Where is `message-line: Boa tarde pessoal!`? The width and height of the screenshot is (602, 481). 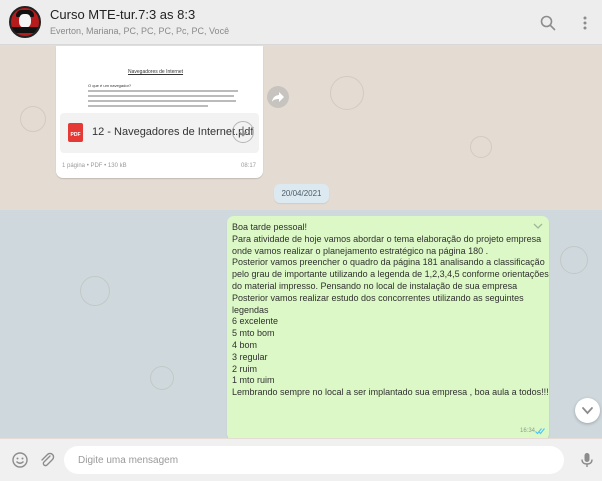 message-line: Boa tarde pessoal! is located at coordinates (270, 227).